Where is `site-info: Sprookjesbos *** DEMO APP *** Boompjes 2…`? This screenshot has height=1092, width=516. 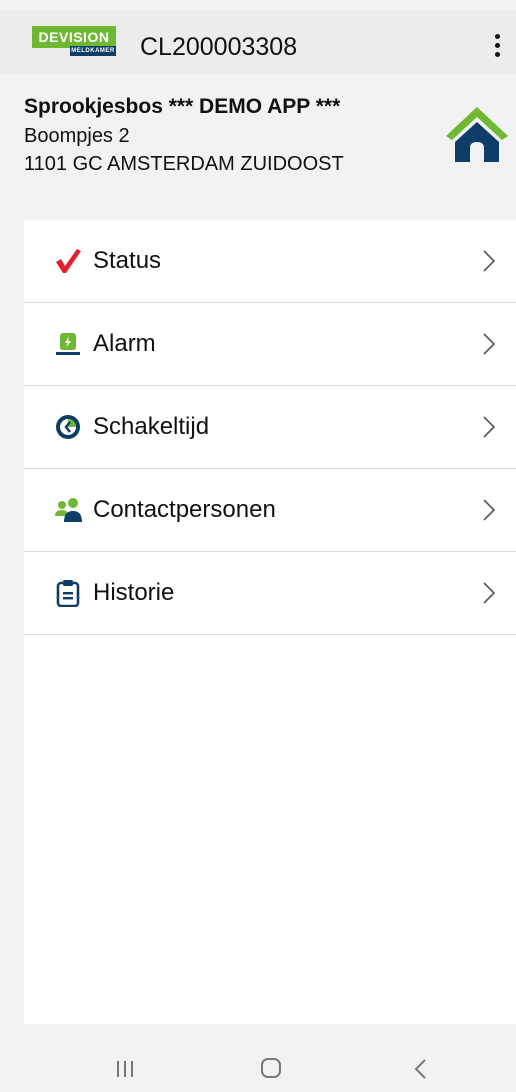 site-info: Sprookjesbos *** DEMO APP *** Boompjes 2… is located at coordinates (224, 135).